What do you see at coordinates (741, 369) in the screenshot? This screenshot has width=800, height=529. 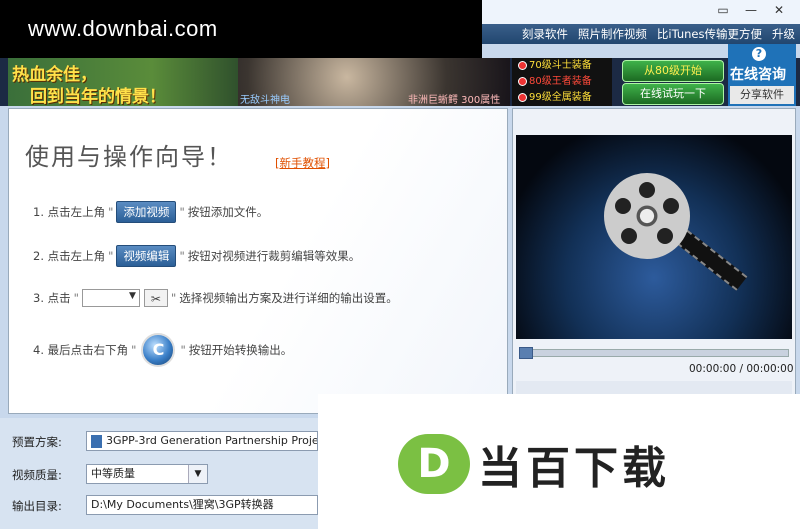 I see `timecode-display: 00:00:00 / 00:00:00` at bounding box center [741, 369].